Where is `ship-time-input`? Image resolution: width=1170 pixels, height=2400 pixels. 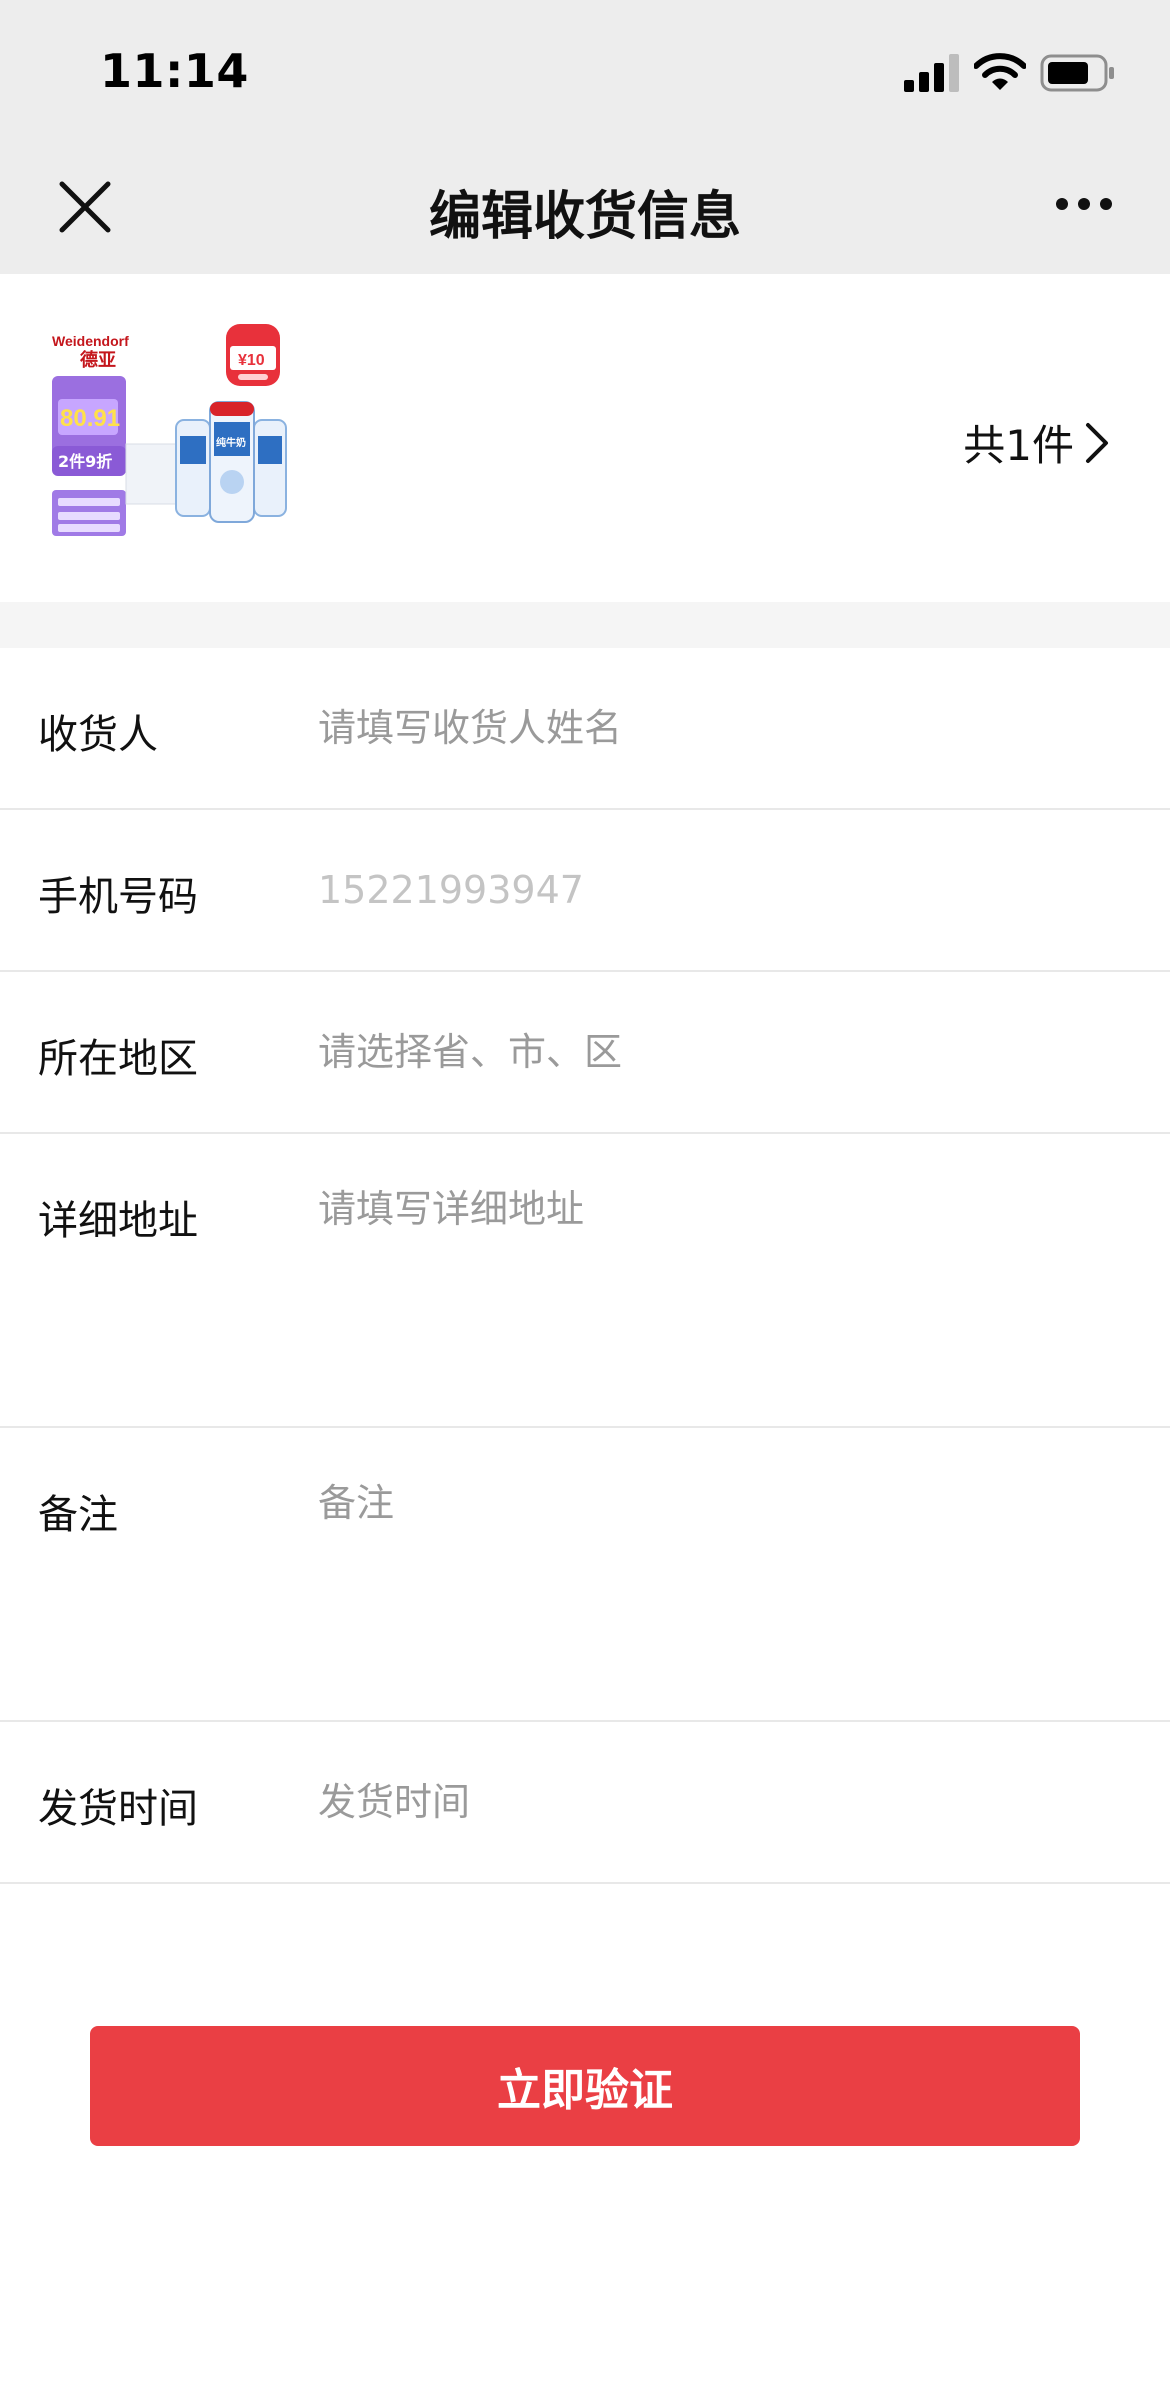 ship-time-input is located at coordinates (718, 1802).